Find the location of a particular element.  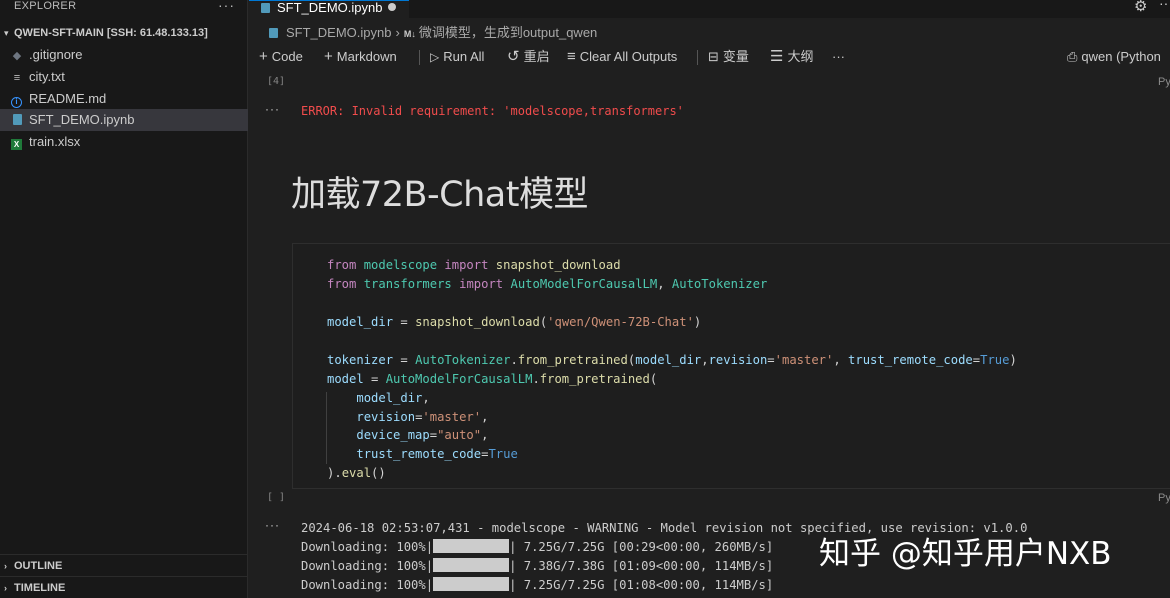

file-item-train-xlsx: Xtrain.xlsx is located at coordinates (124, 142).